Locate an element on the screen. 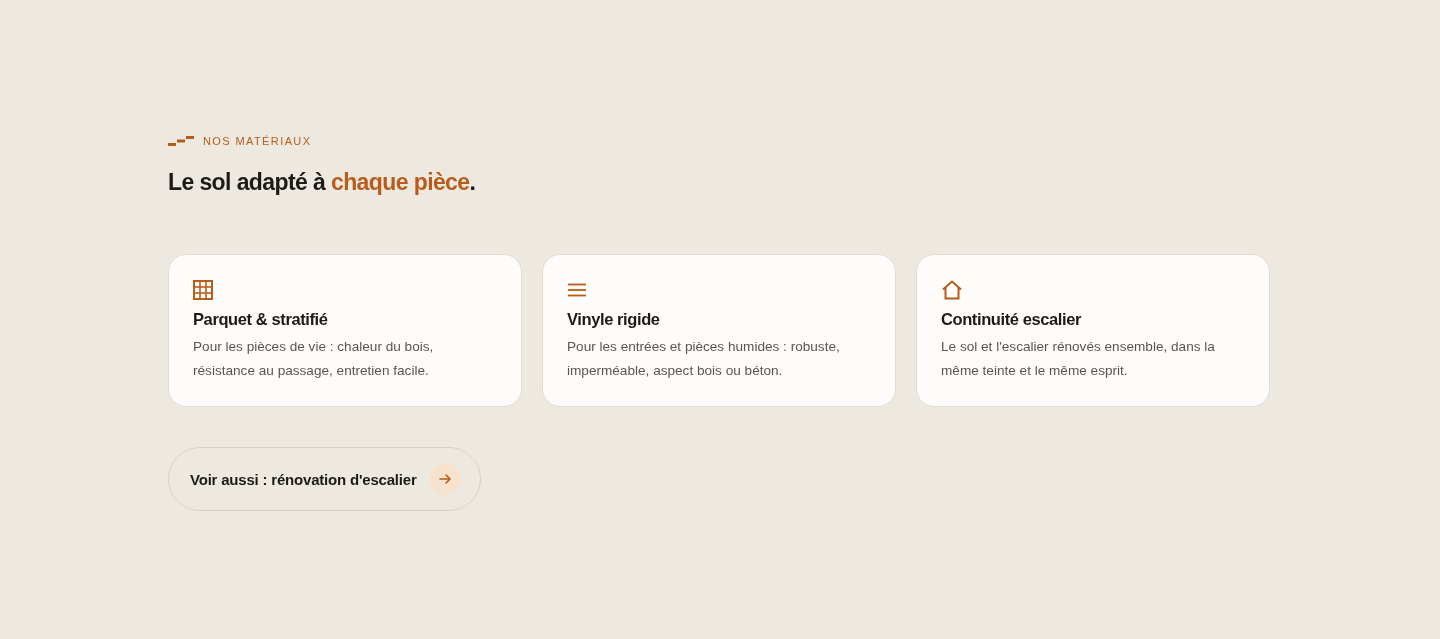 The image size is (1440, 639). steps-icon is located at coordinates (181, 141).